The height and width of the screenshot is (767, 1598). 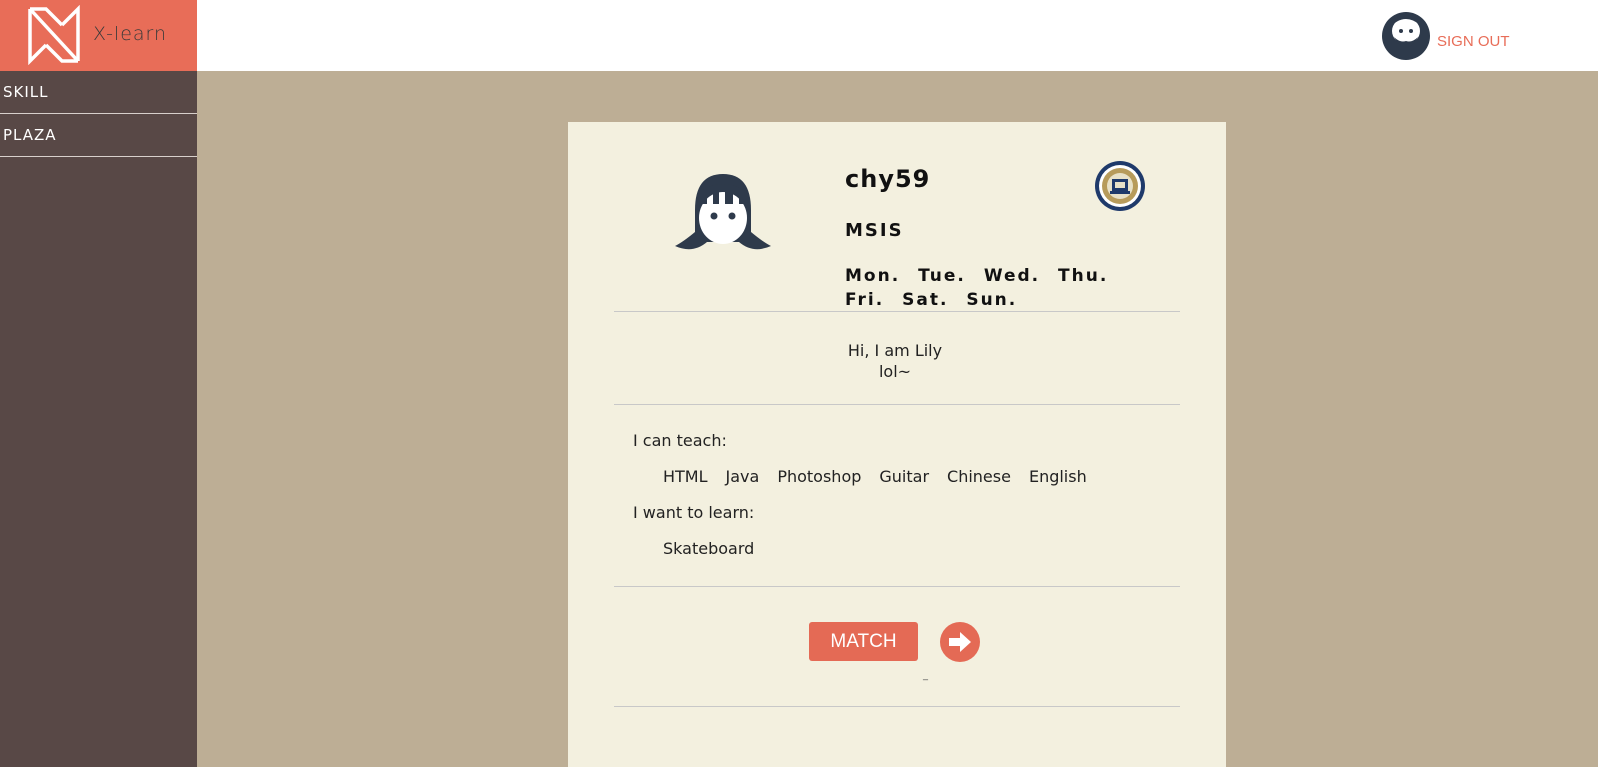 What do you see at coordinates (694, 512) in the screenshot?
I see `learn-label: I want to learn:` at bounding box center [694, 512].